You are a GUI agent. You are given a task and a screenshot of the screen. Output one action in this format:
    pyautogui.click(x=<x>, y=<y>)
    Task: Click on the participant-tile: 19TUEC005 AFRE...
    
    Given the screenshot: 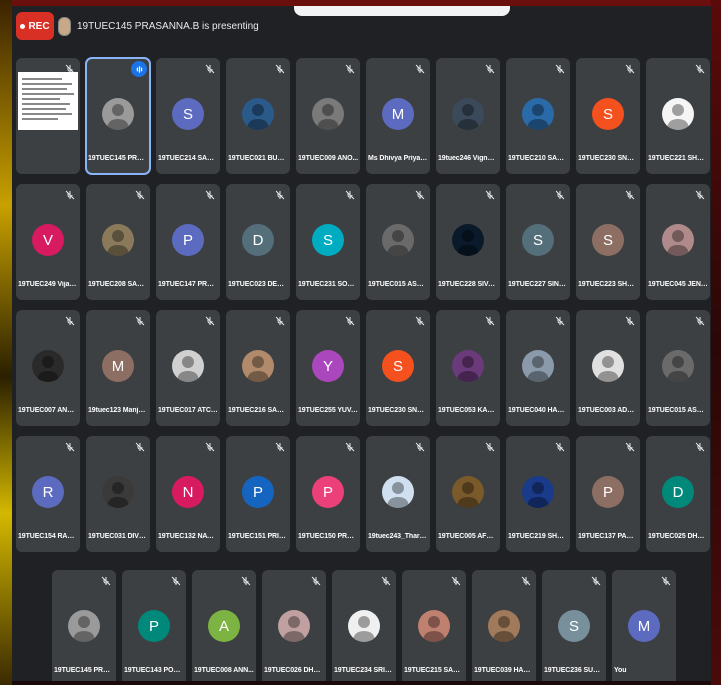 What is the action you would take?
    pyautogui.click(x=468, y=494)
    